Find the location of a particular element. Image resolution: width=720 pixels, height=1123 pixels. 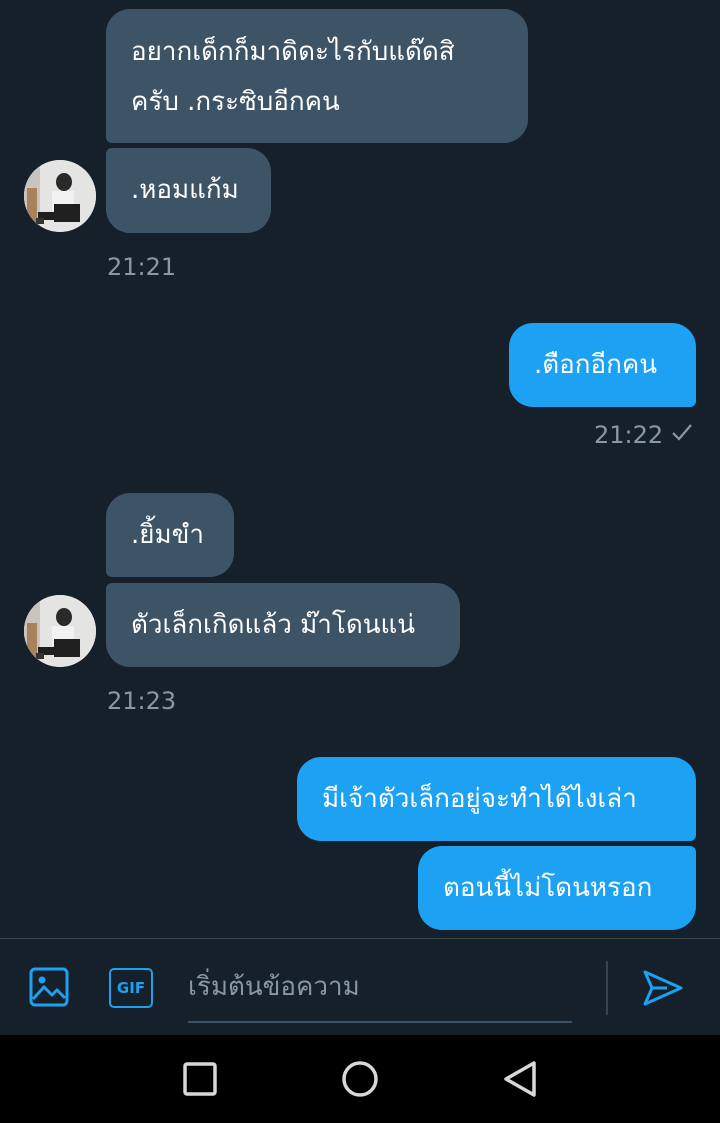

message-timestamp: 21:23 is located at coordinates (142, 701).